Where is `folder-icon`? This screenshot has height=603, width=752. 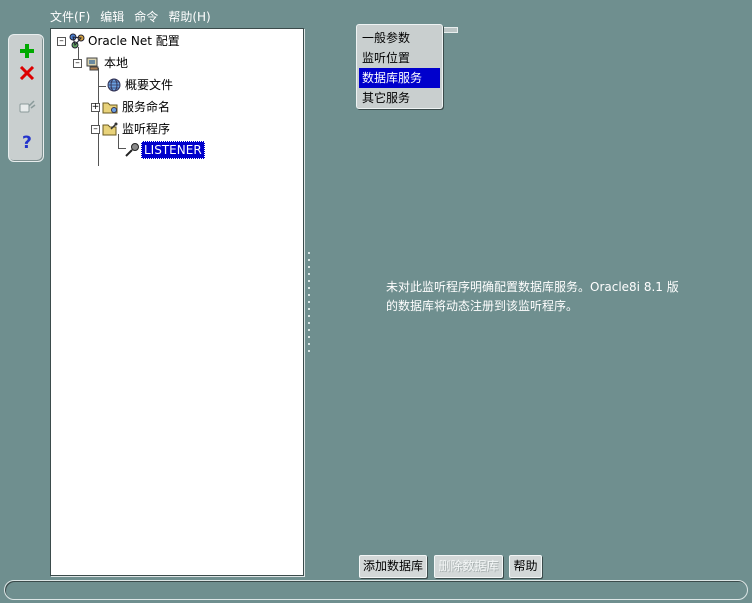 folder-icon is located at coordinates (110, 107).